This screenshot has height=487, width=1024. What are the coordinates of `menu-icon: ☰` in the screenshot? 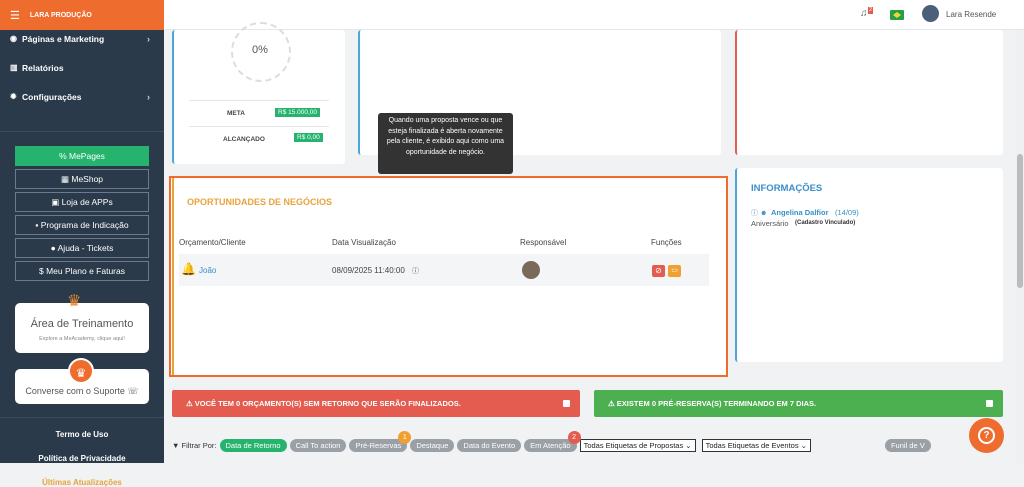 It's located at (15, 15).